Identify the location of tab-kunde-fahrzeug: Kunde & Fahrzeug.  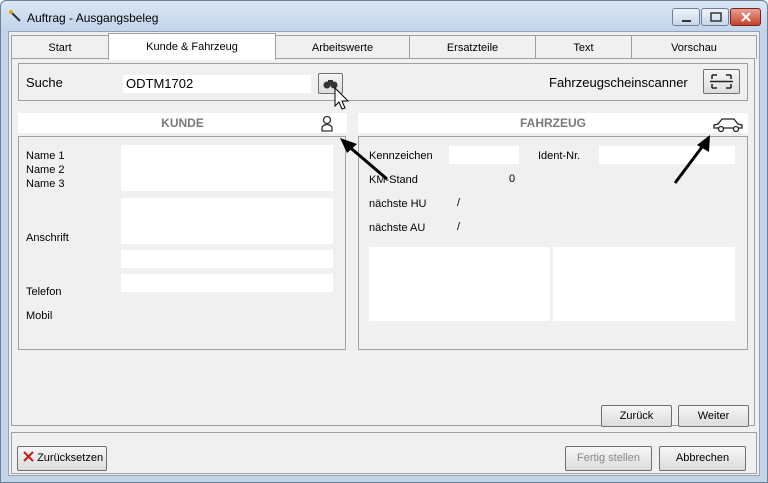
(192, 46).